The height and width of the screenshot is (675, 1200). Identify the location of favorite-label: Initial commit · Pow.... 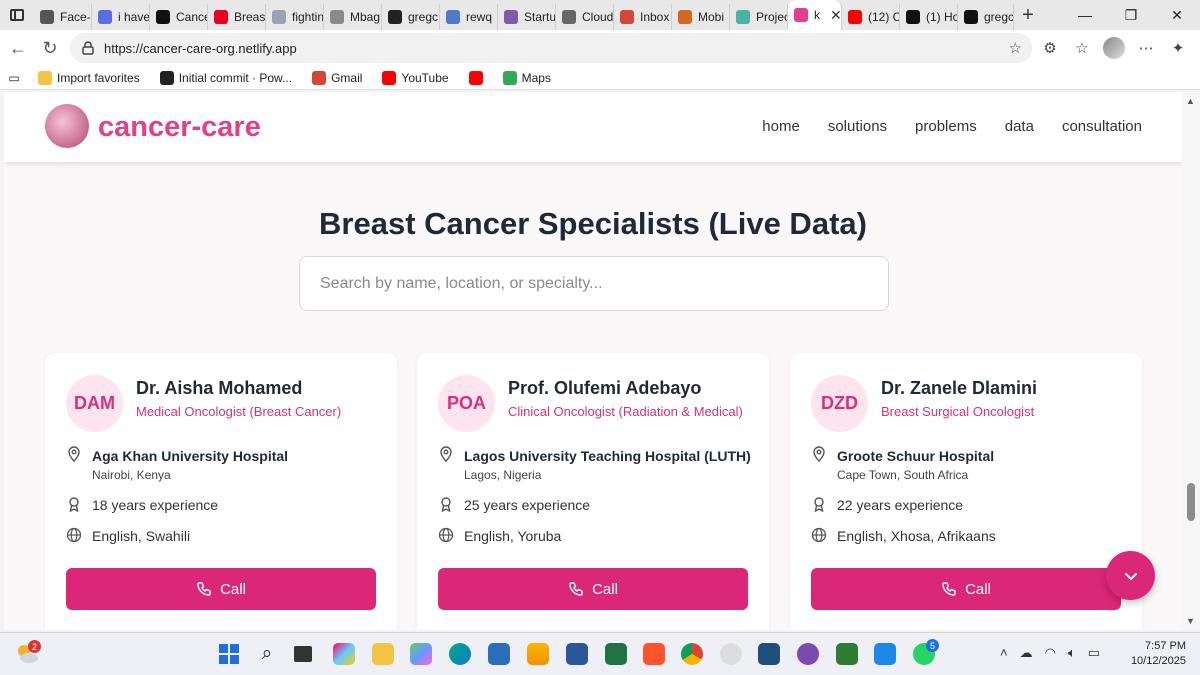
(235, 77).